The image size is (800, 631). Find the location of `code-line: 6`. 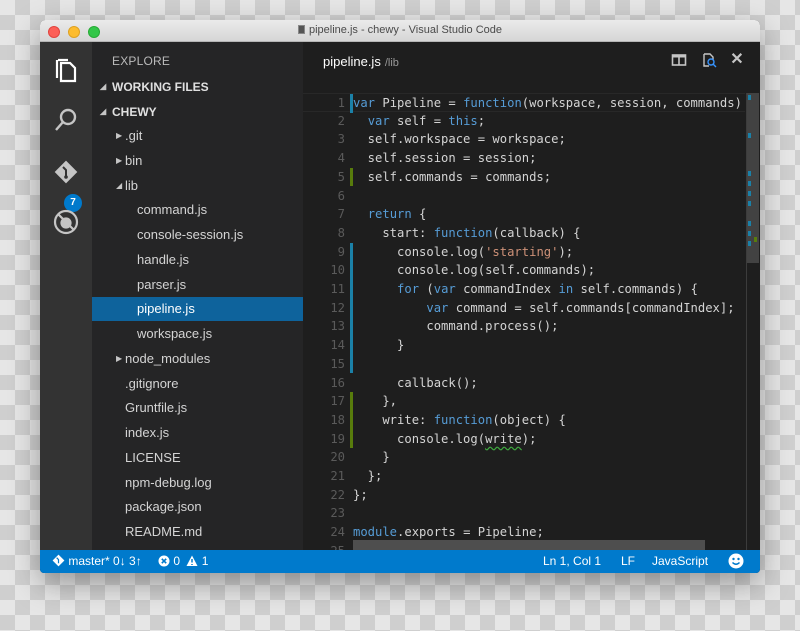

code-line: 6 is located at coordinates (524, 196).